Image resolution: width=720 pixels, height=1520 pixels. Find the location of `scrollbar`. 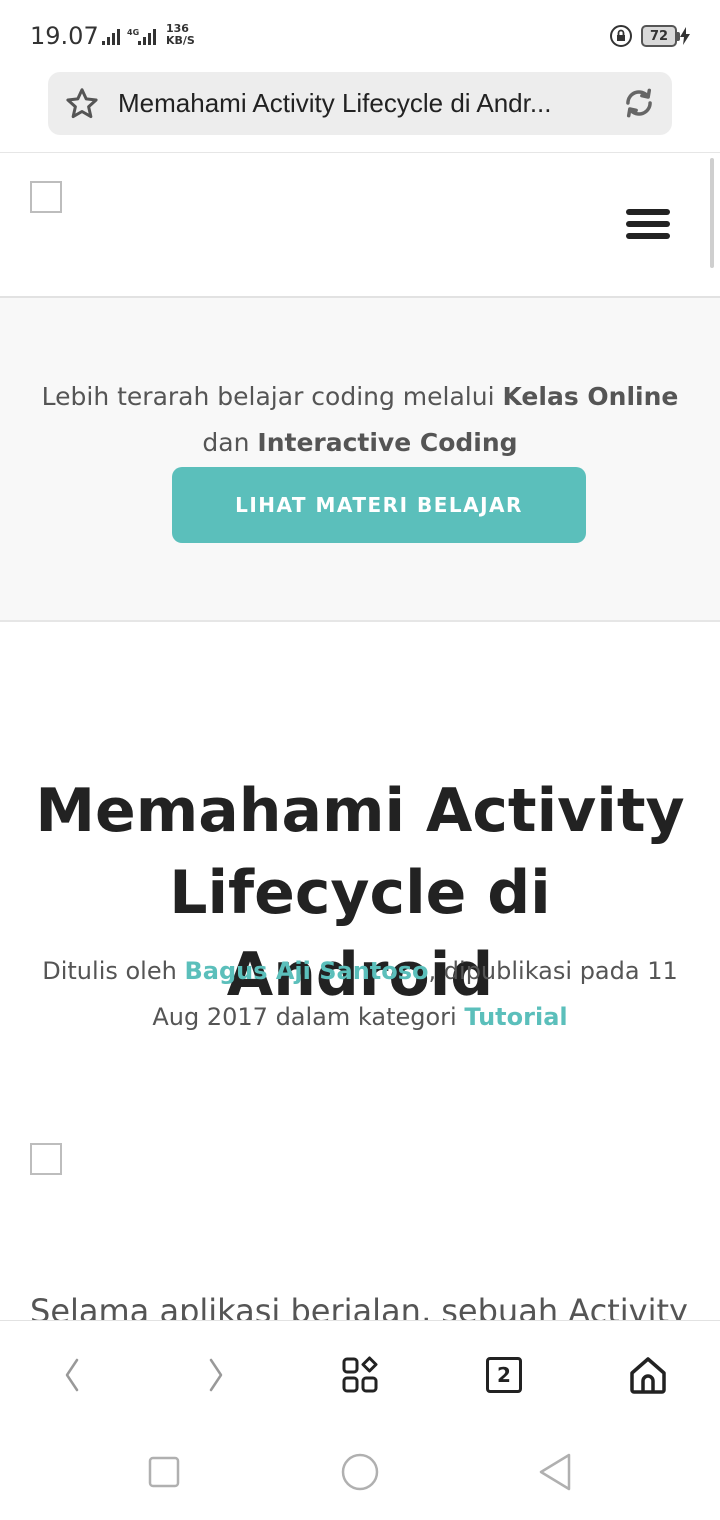

scrollbar is located at coordinates (712, 213).